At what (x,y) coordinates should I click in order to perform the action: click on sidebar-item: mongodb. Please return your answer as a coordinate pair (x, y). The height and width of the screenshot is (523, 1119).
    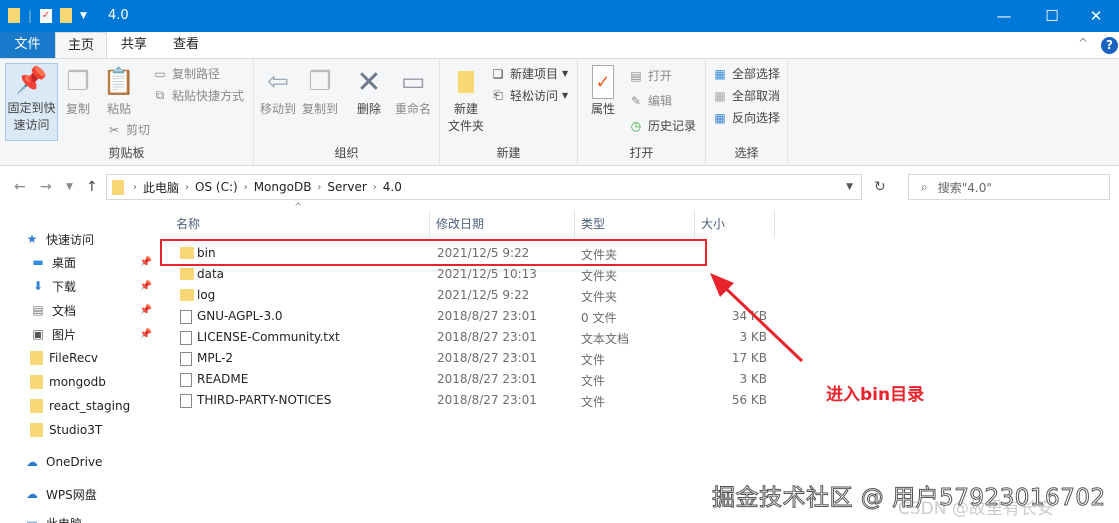
    Looking at the image, I should click on (79, 382).